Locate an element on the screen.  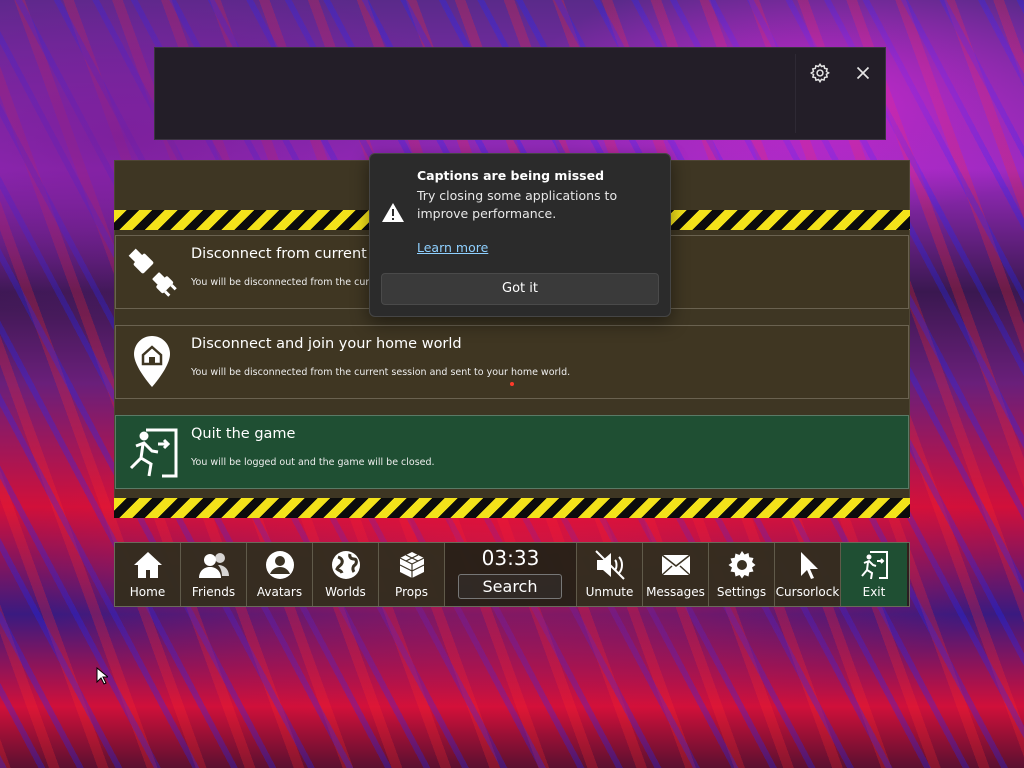
worlds-button: Worlds is located at coordinates (346, 574).